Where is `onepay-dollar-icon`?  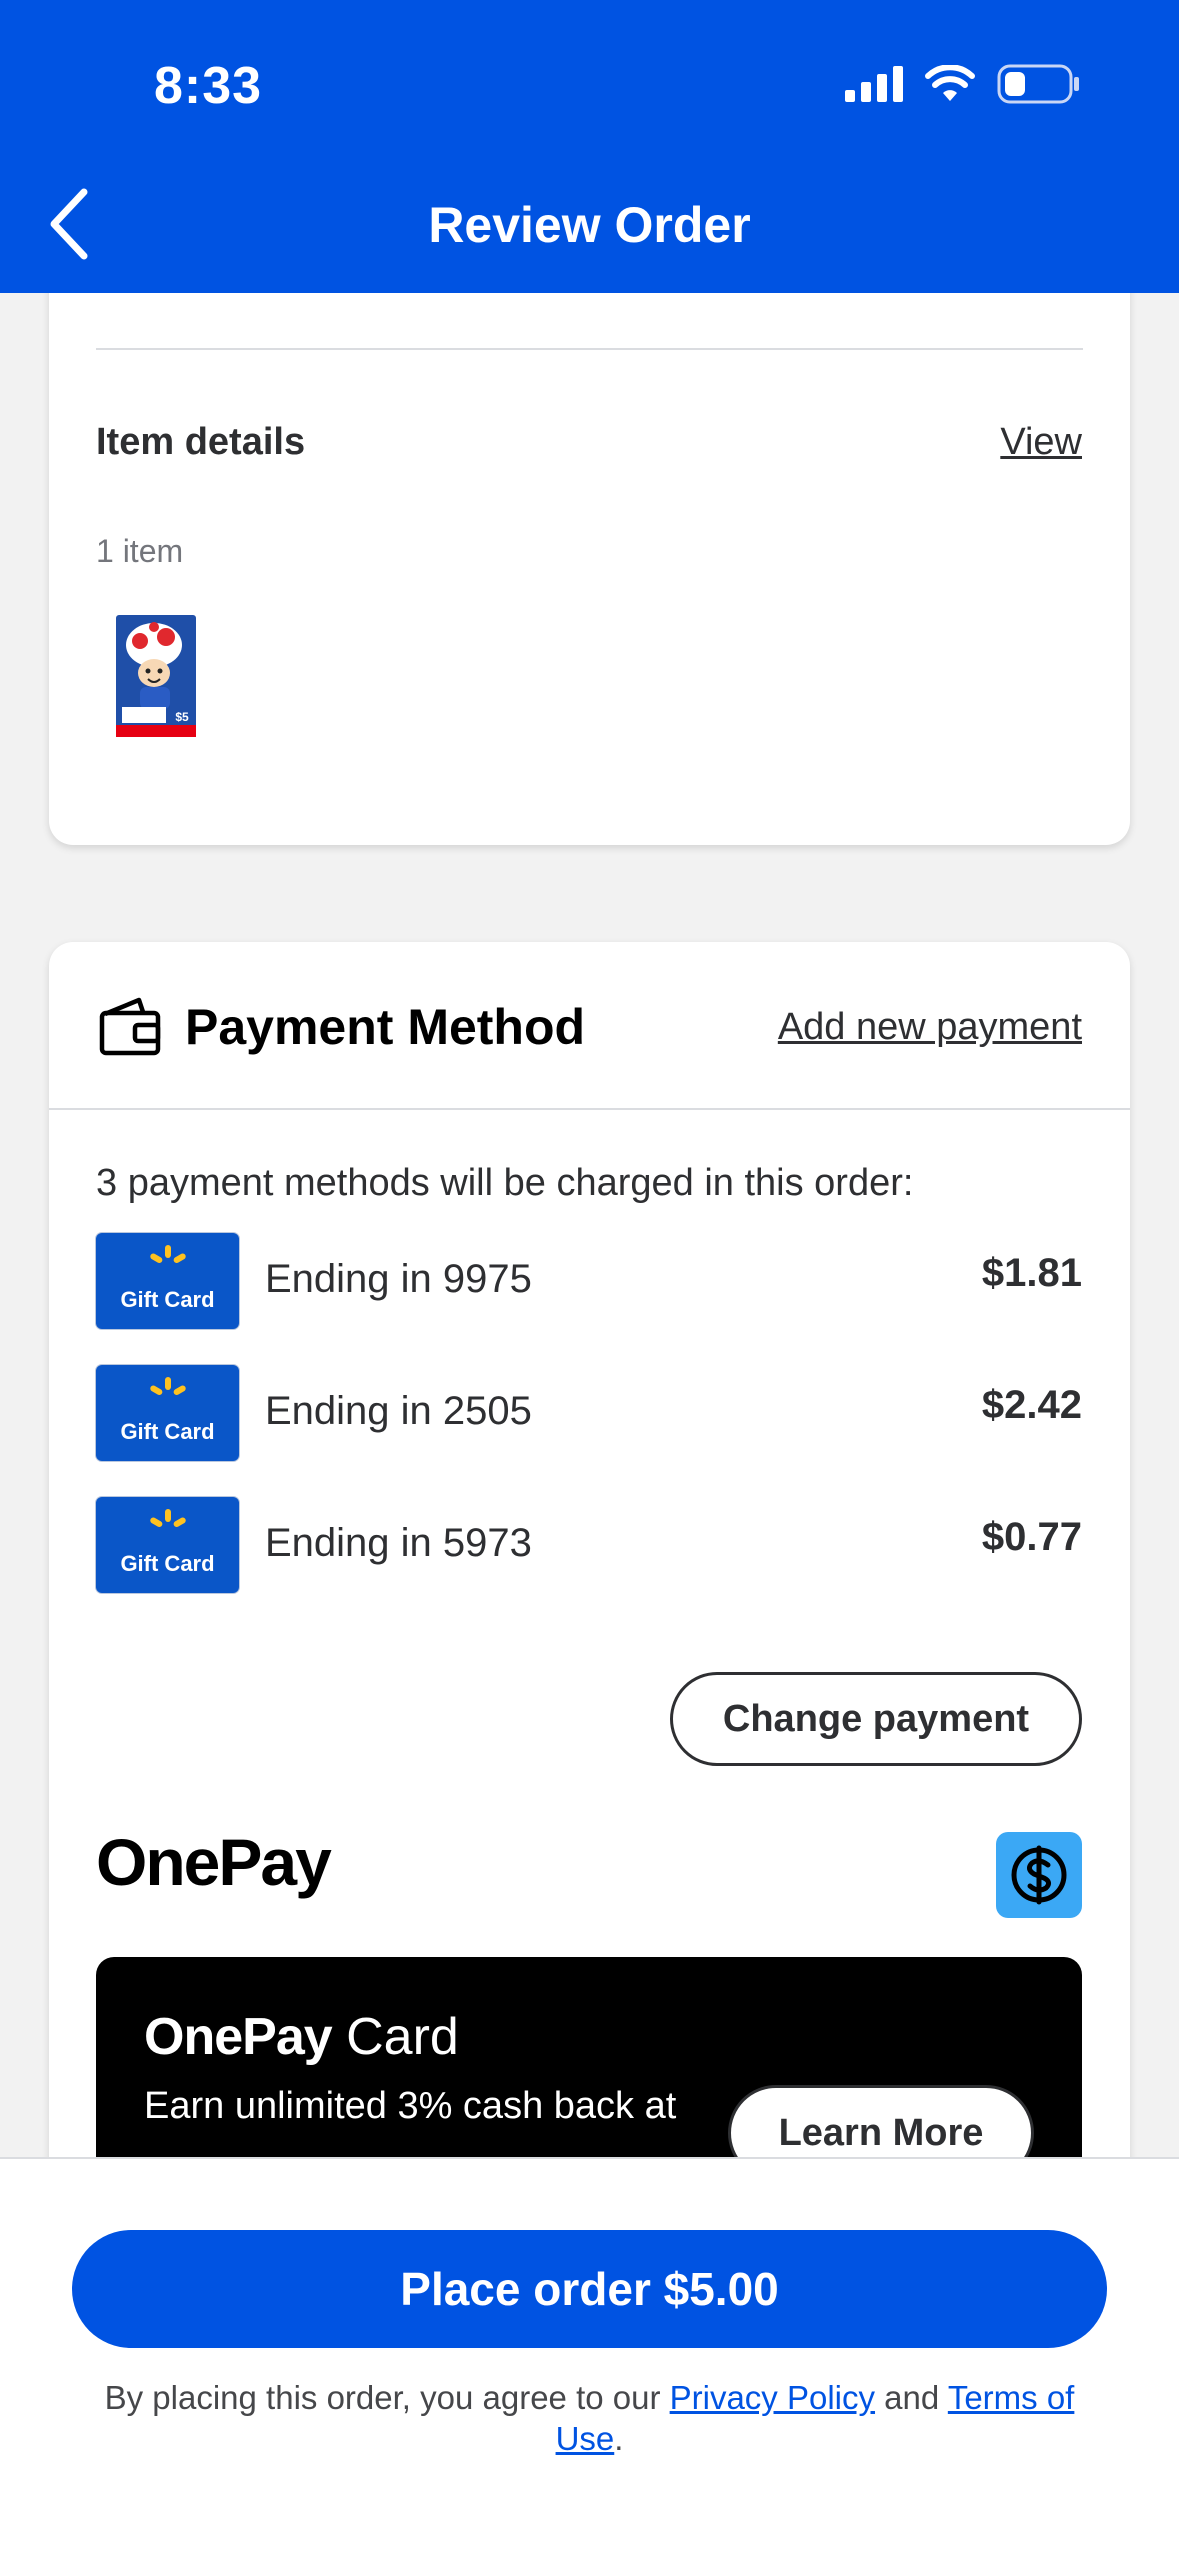
onepay-dollar-icon is located at coordinates (1039, 1875).